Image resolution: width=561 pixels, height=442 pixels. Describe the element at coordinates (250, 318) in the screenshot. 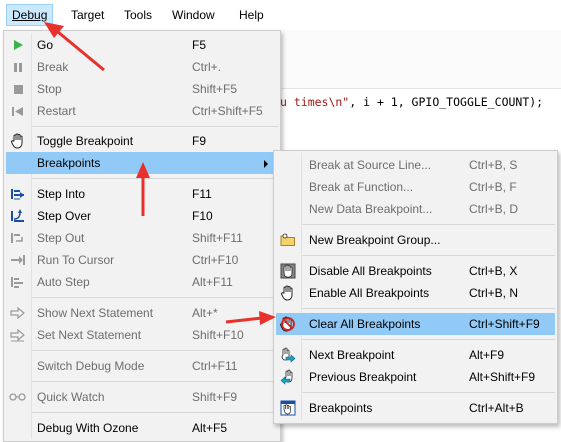

I see `annotation-arrow-clear-all` at that location.